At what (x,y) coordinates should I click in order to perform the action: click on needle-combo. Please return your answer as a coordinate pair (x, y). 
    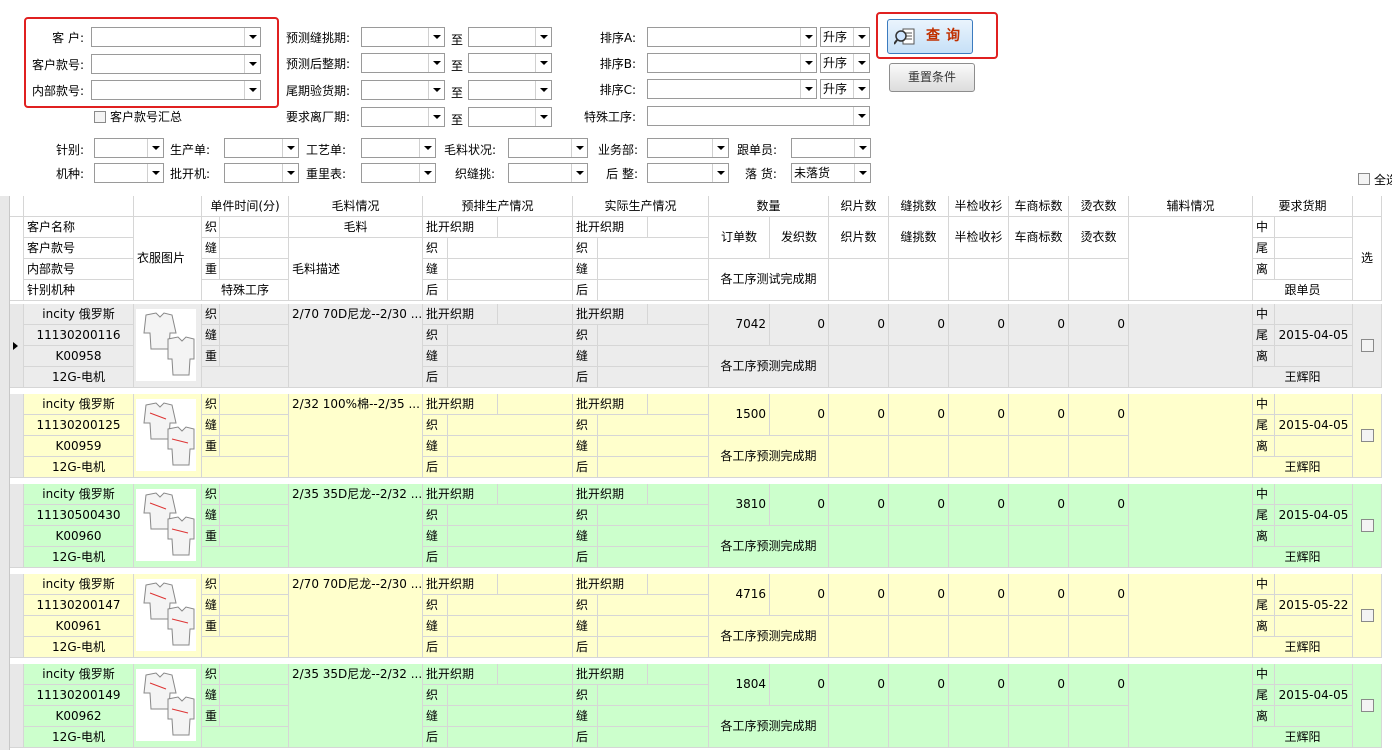
    Looking at the image, I should click on (129, 148).